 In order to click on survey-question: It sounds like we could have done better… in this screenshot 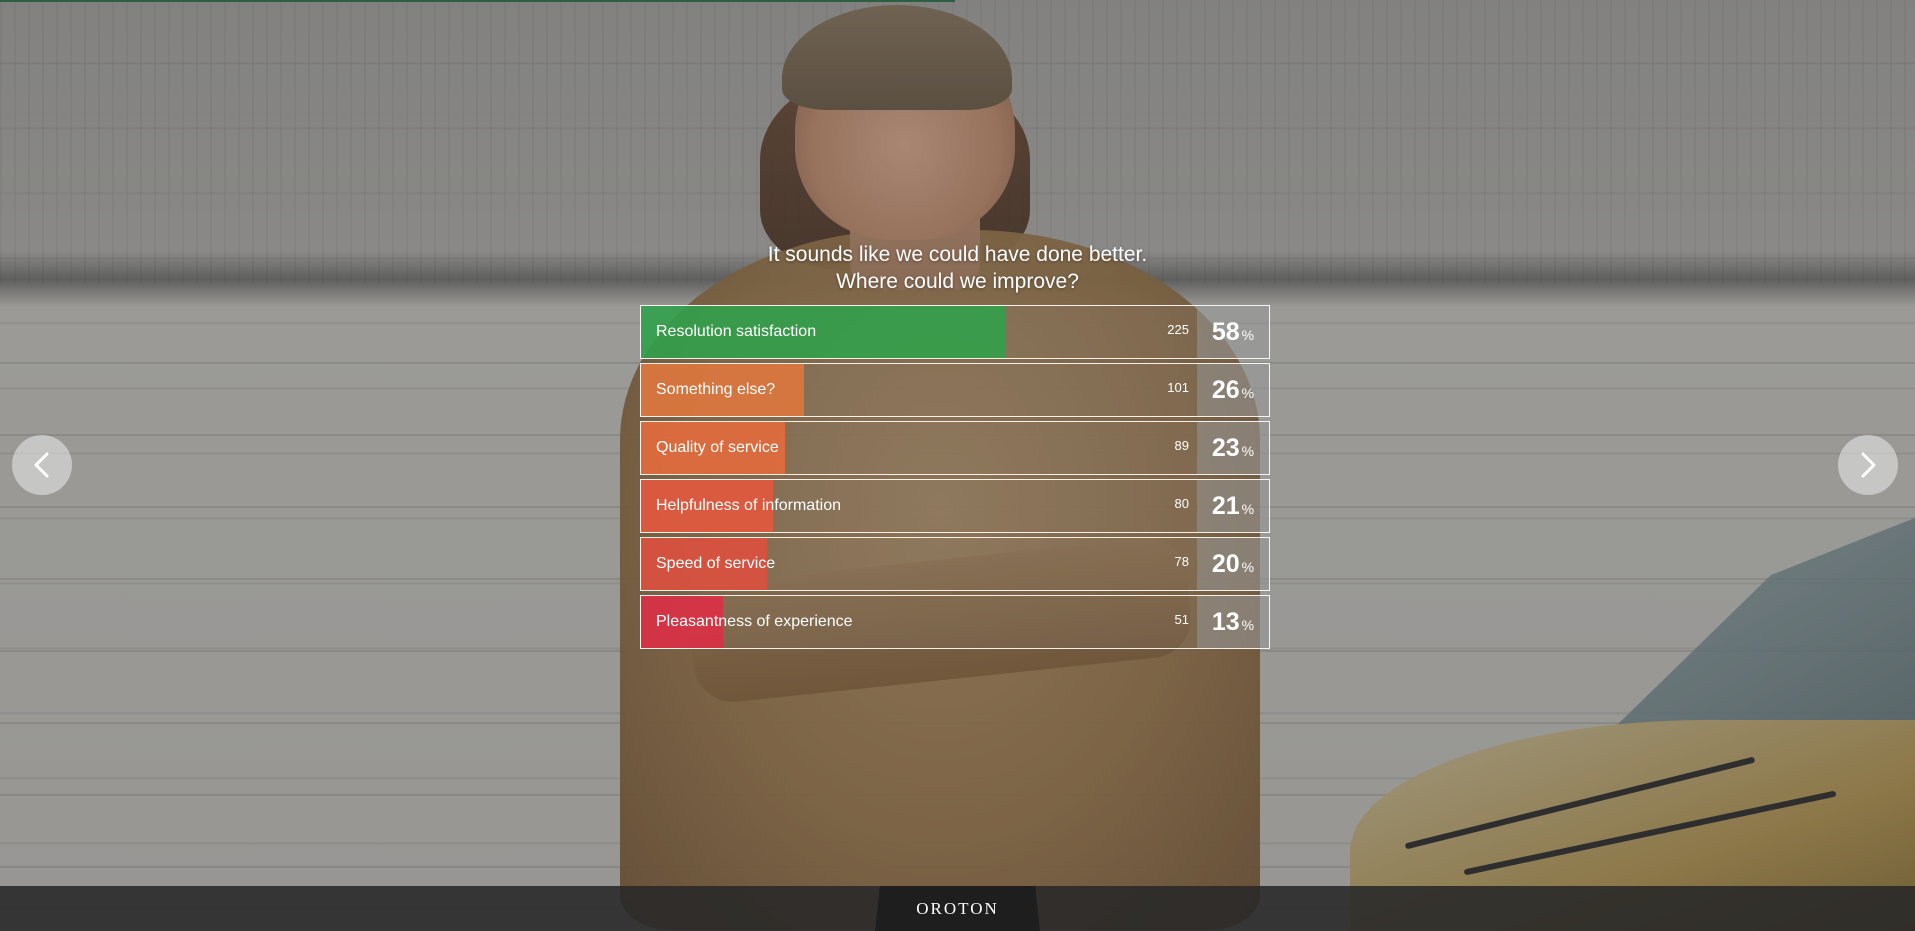, I will do `click(957, 268)`.